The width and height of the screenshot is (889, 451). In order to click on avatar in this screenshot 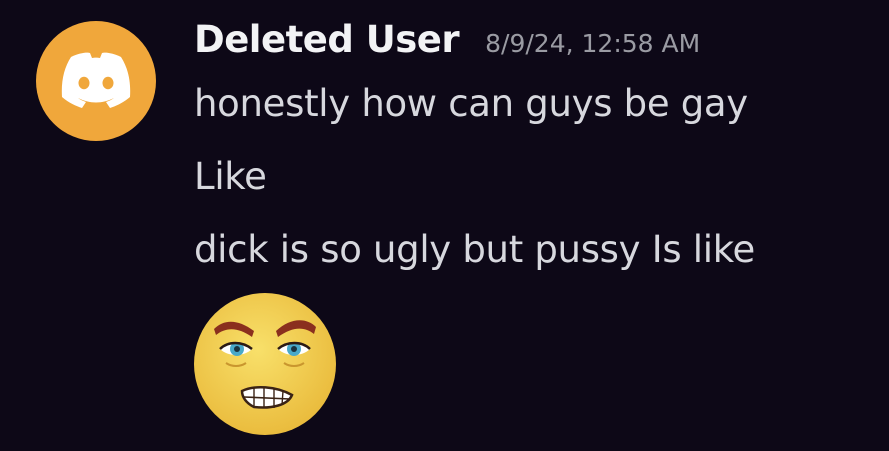, I will do `click(96, 81)`.